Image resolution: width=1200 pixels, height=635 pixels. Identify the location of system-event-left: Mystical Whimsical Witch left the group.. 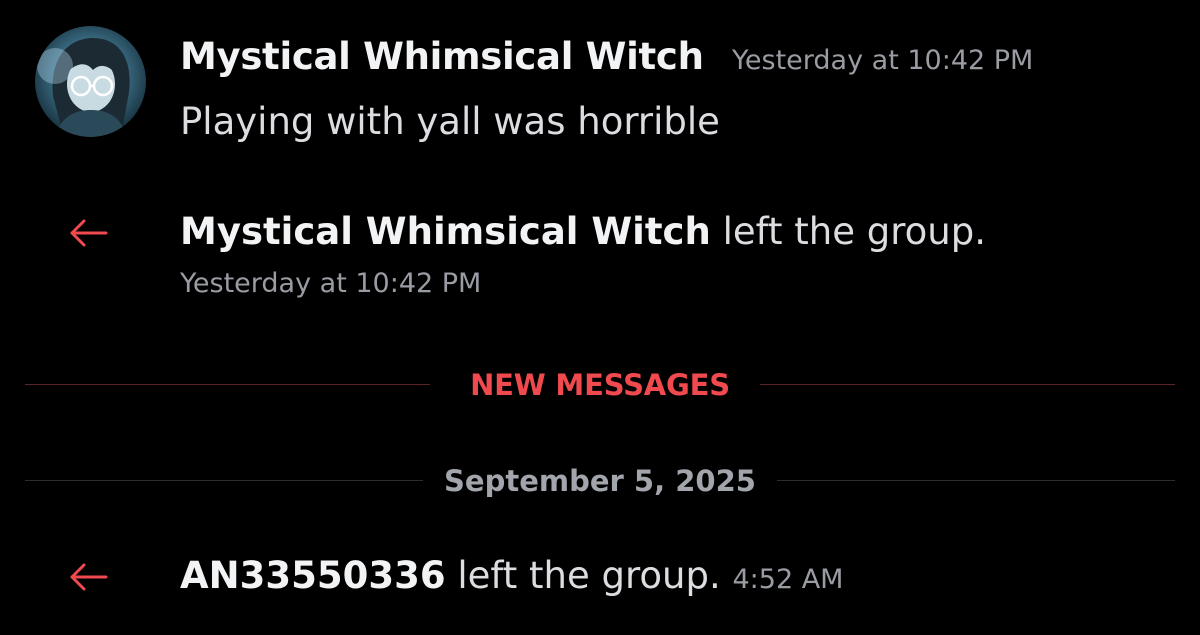
(583, 231).